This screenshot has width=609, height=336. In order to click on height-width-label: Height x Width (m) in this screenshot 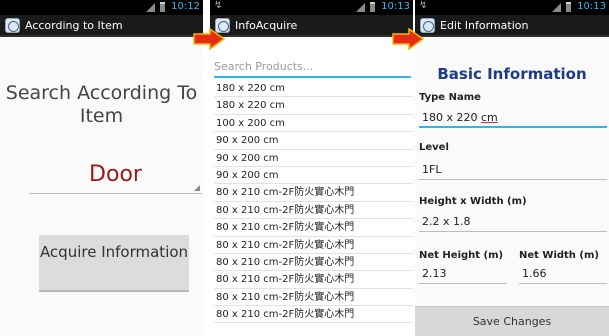, I will do `click(473, 201)`.